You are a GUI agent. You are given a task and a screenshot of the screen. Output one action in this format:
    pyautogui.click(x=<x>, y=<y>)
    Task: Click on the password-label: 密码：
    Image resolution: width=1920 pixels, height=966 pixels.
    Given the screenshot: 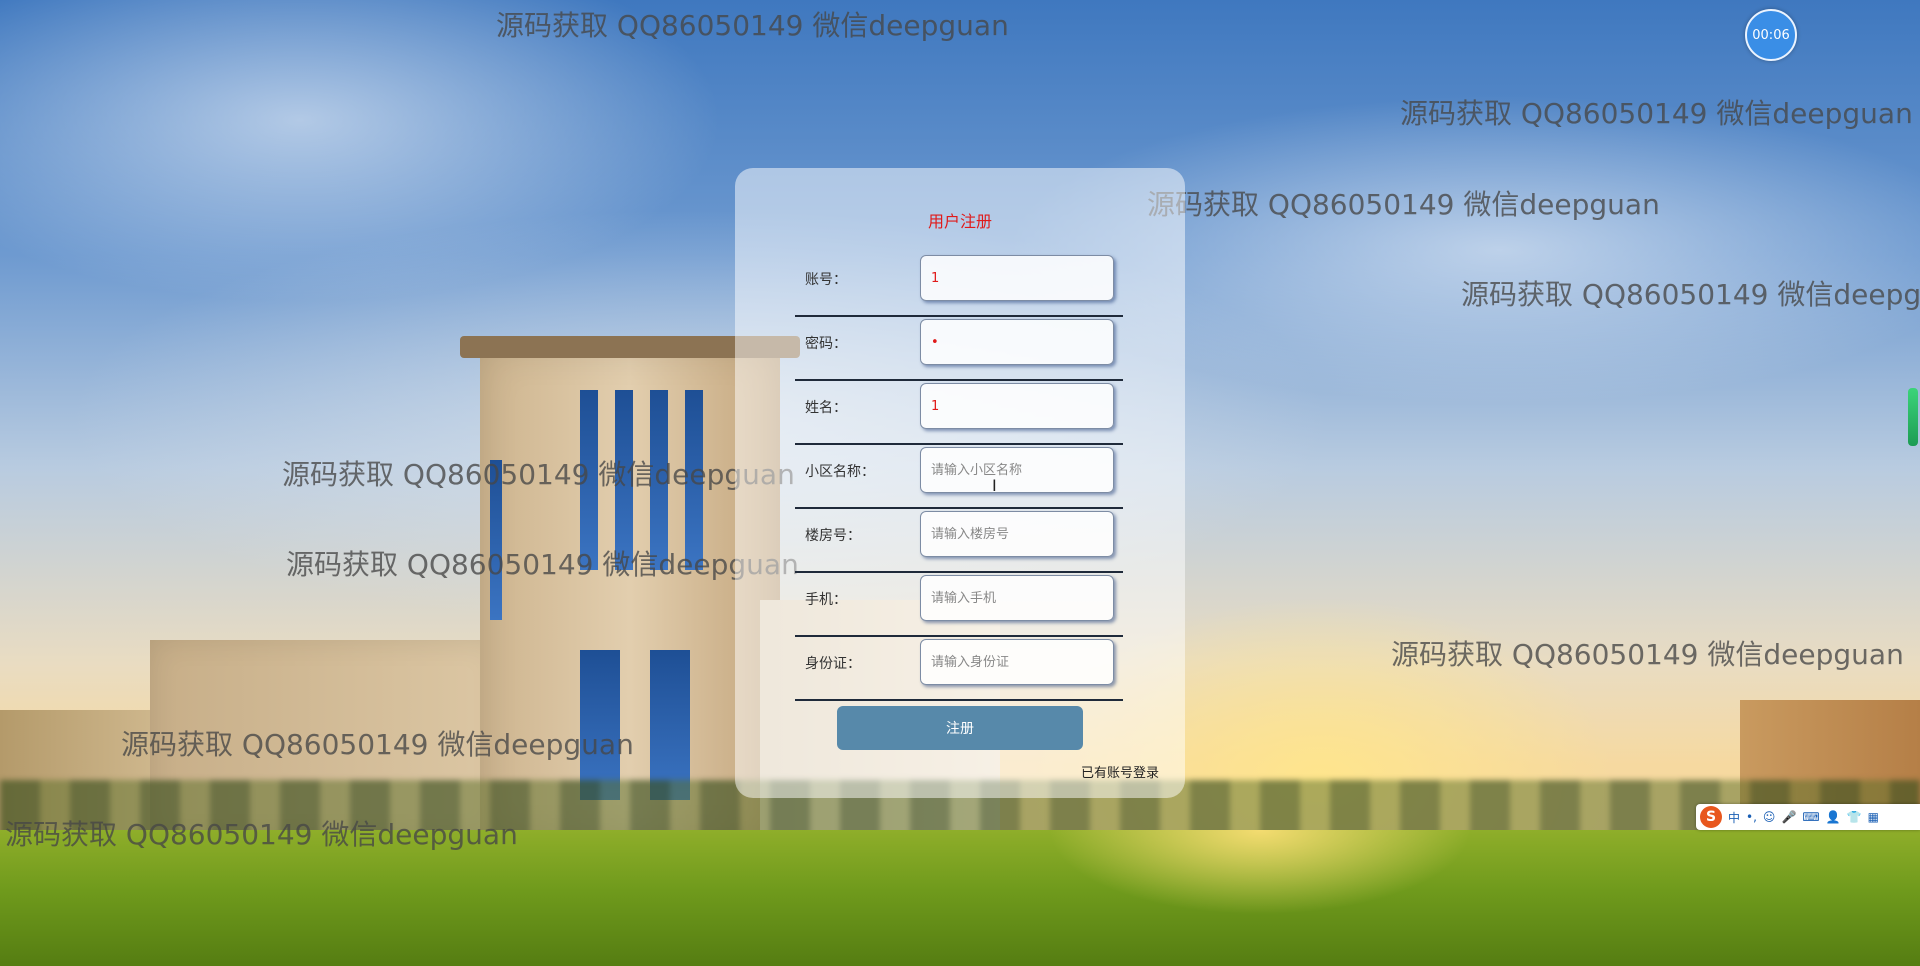 What is the action you would take?
    pyautogui.click(x=826, y=344)
    